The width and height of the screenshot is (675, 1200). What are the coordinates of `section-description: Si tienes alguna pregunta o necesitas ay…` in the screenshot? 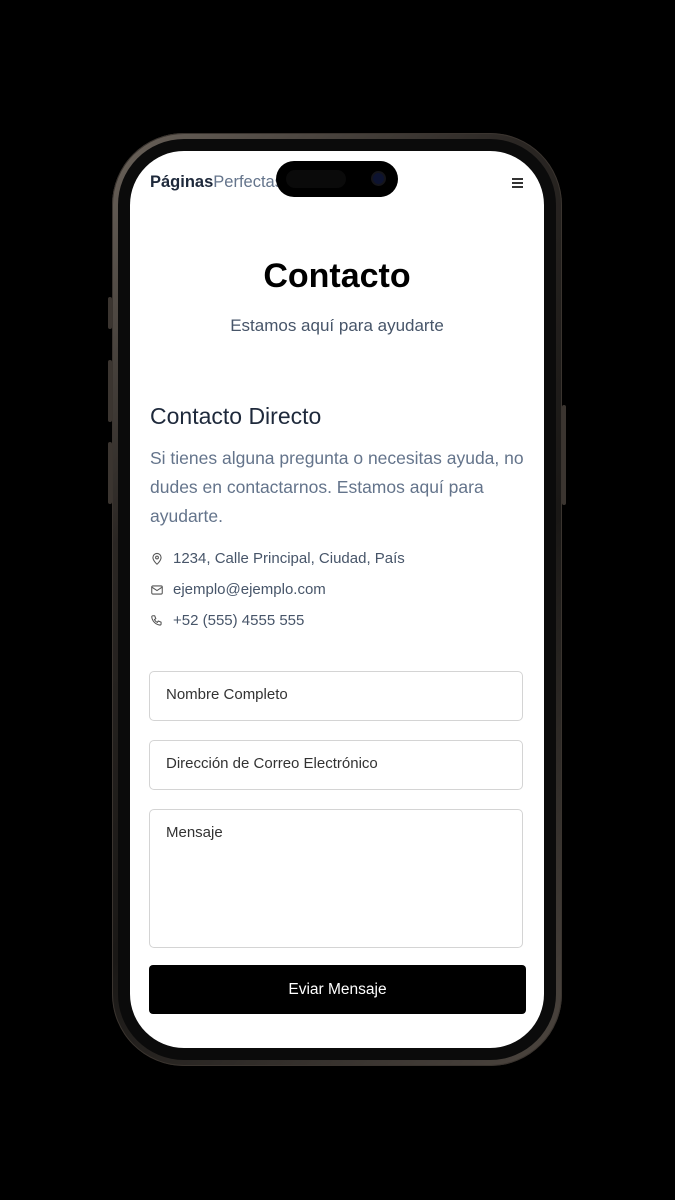 It's located at (337, 487).